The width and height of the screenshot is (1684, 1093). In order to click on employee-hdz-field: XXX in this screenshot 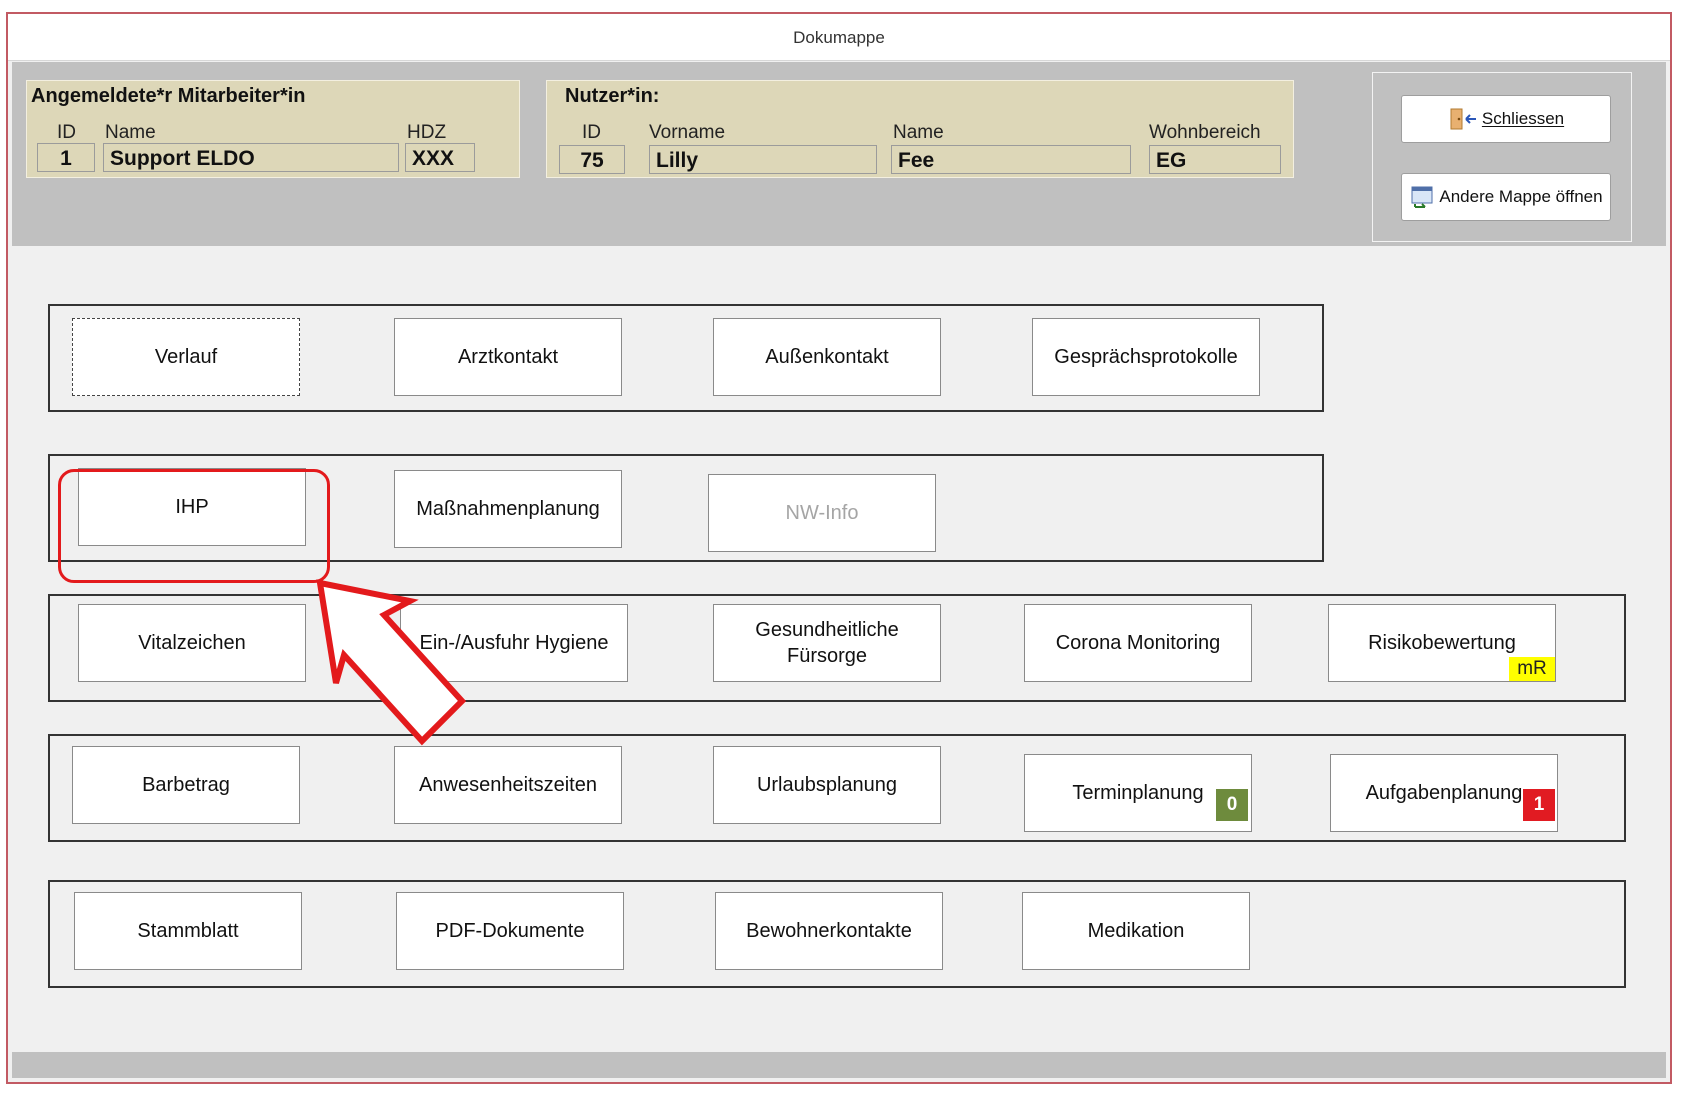, I will do `click(440, 157)`.